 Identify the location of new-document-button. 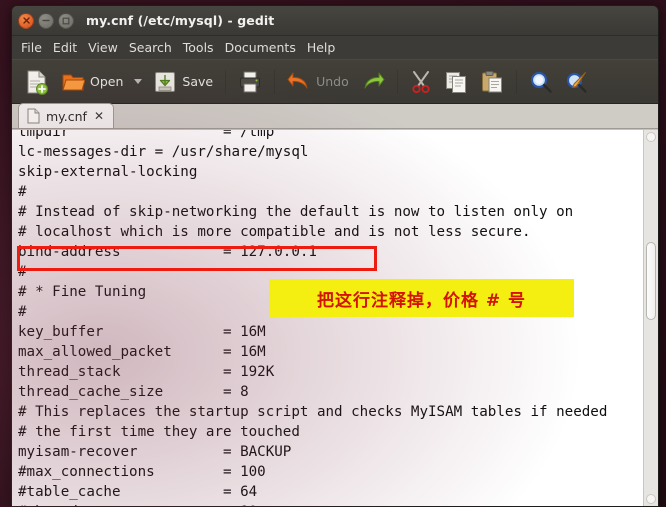
(37, 82).